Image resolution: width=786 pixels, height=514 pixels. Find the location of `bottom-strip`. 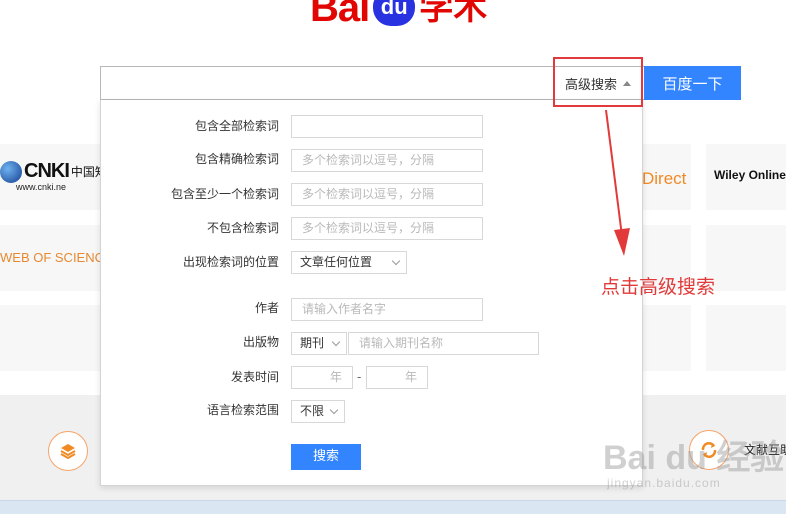

bottom-strip is located at coordinates (393, 507).